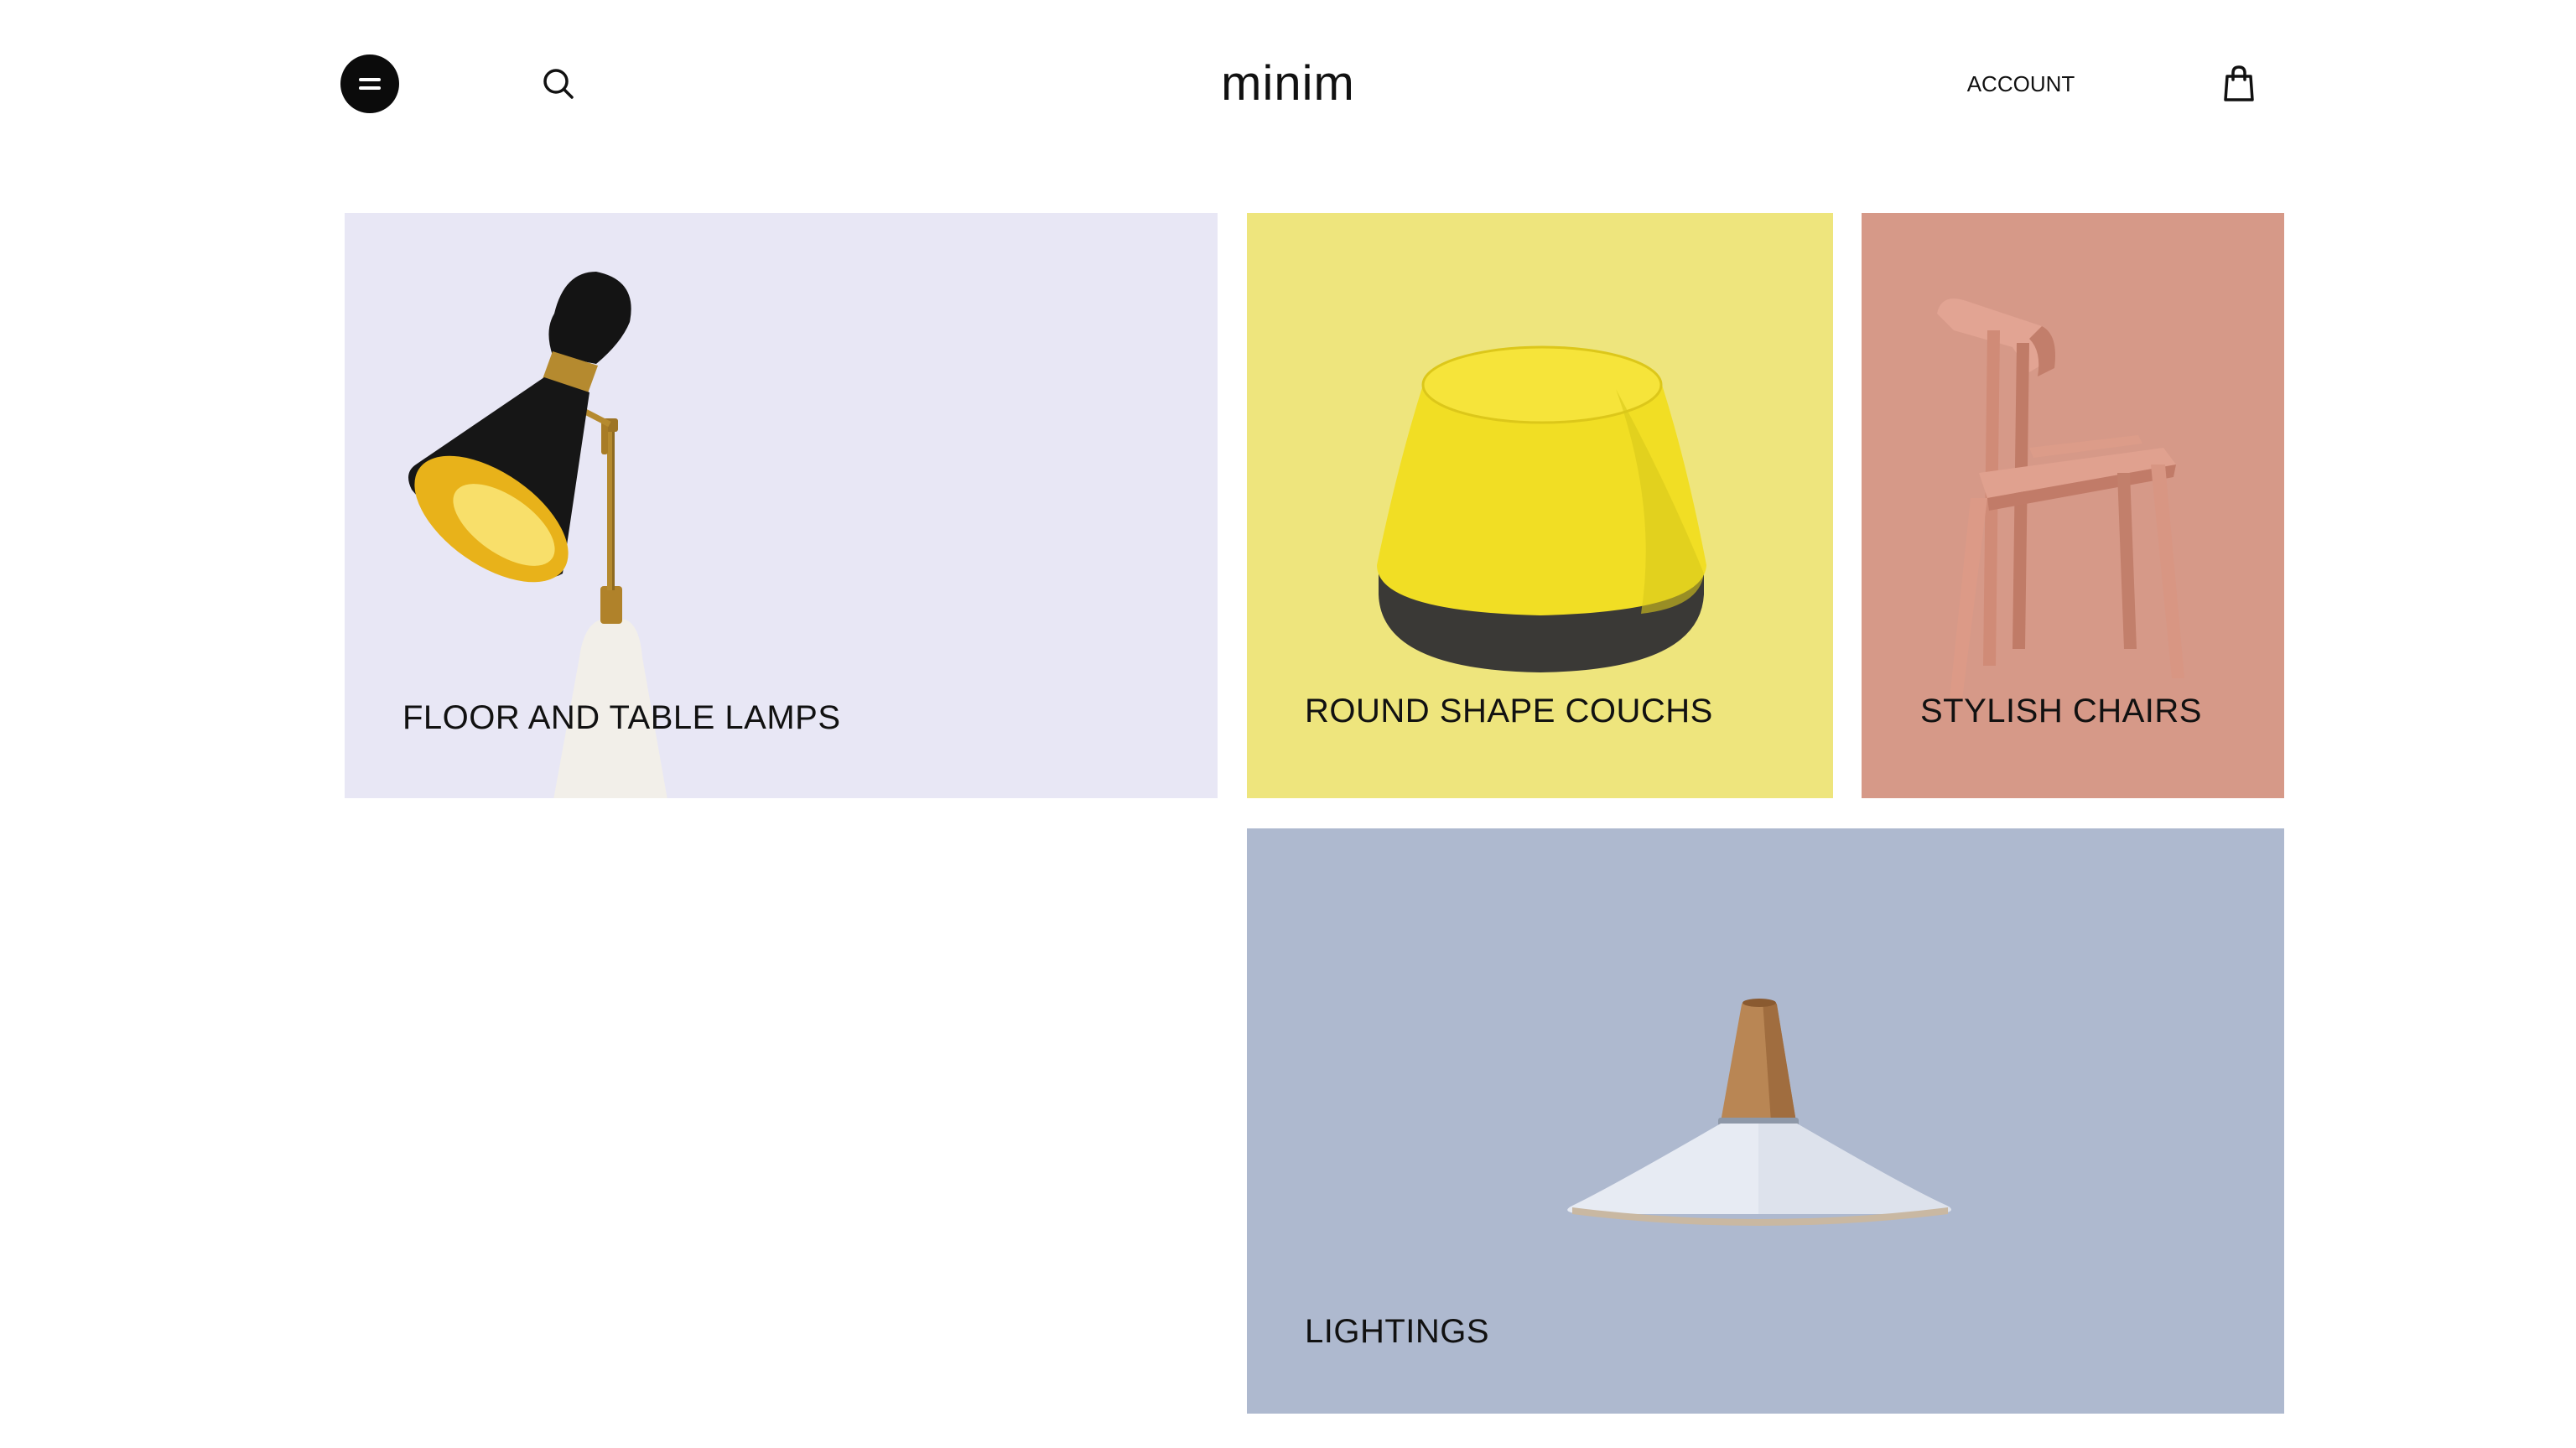 This screenshot has width=2576, height=1448. I want to click on category-label: ROUND SHAPE COUCHS, so click(1509, 711).